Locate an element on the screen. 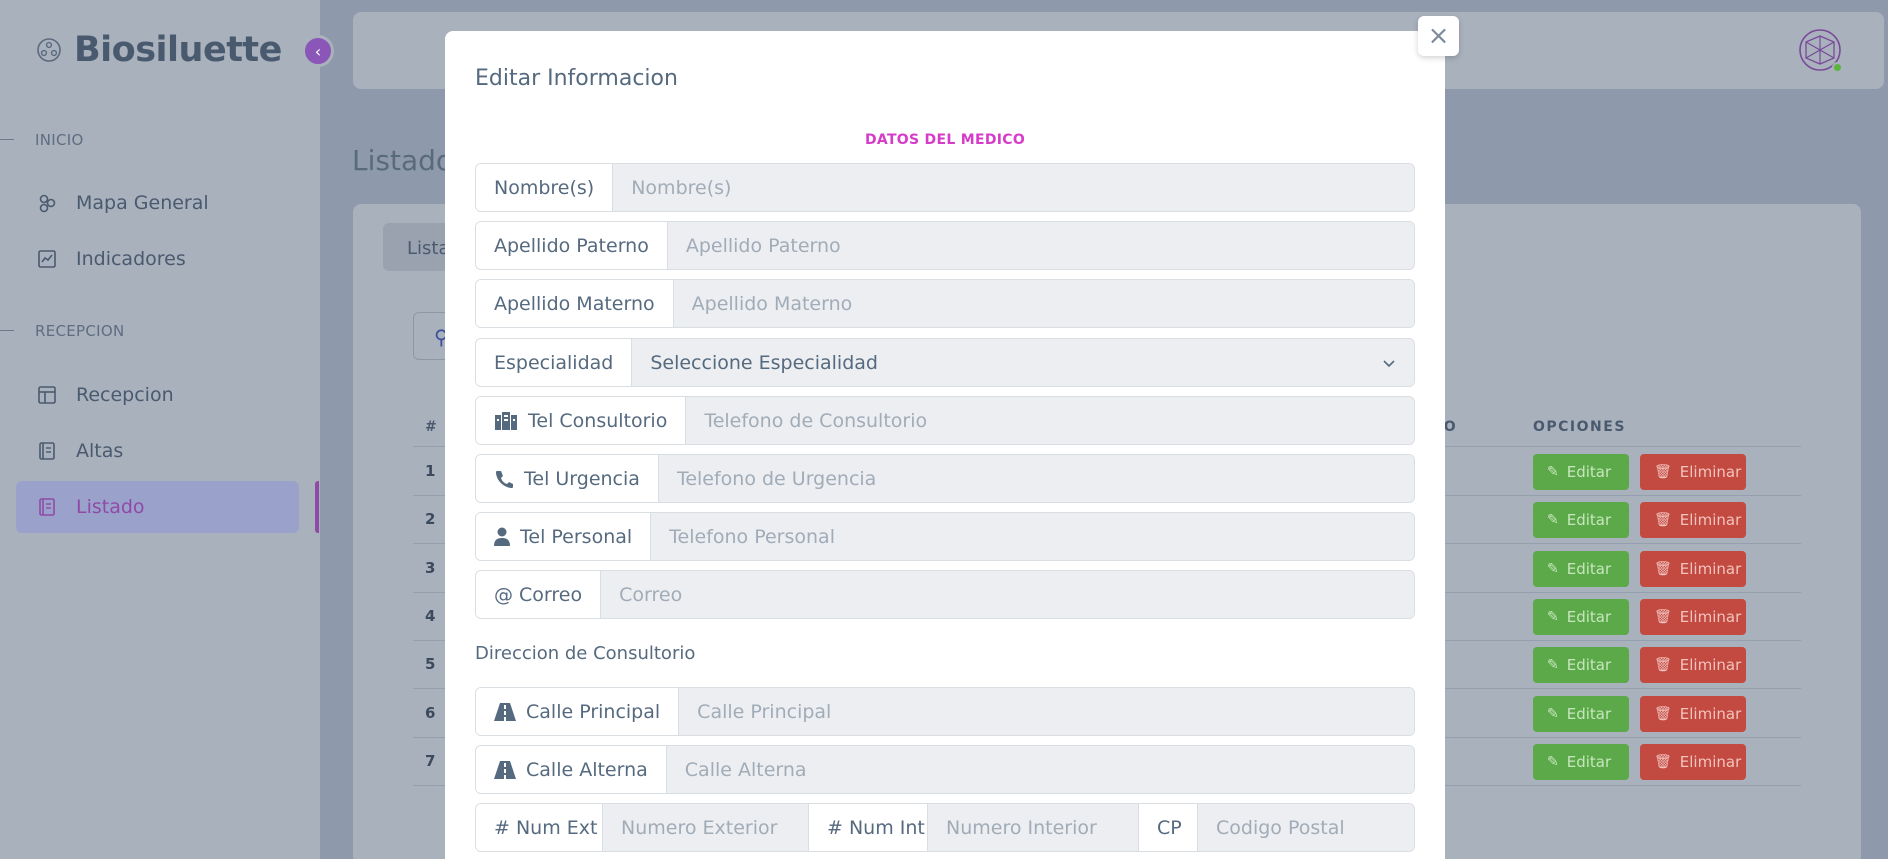  calle-principal-label: Calle Principal is located at coordinates (593, 711).